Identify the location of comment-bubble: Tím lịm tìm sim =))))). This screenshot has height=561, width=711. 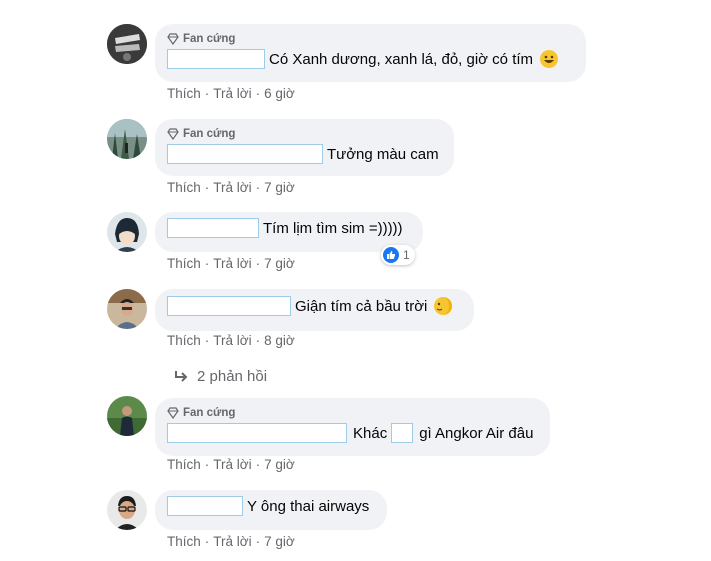
(289, 232).